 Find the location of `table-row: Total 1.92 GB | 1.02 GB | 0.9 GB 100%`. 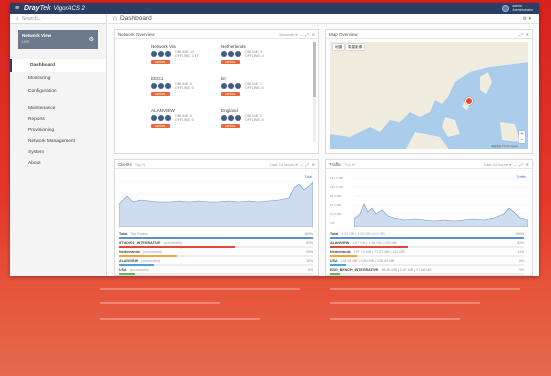

table-row: Total 1.92 GB | 1.02 GB | 0.9 GB 100% is located at coordinates (427, 236).